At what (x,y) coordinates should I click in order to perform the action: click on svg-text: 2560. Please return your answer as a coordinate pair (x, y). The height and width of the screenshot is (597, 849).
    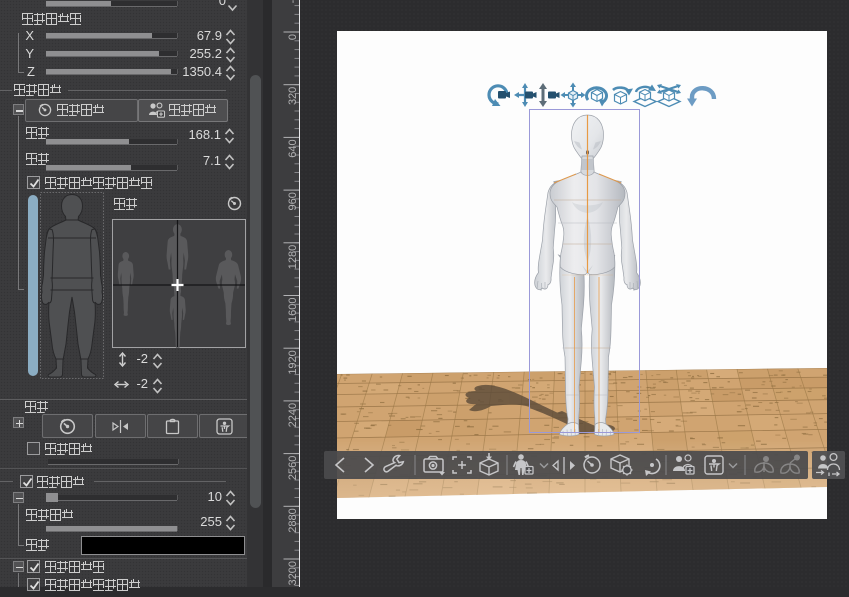
    Looking at the image, I should click on (293, 468).